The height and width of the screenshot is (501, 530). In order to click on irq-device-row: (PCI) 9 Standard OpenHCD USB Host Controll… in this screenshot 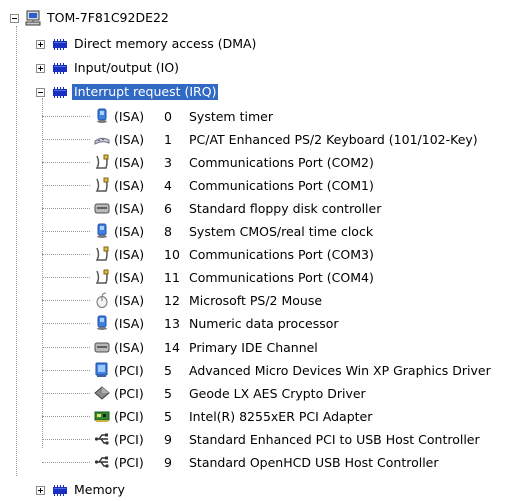, I will do `click(266, 462)`.